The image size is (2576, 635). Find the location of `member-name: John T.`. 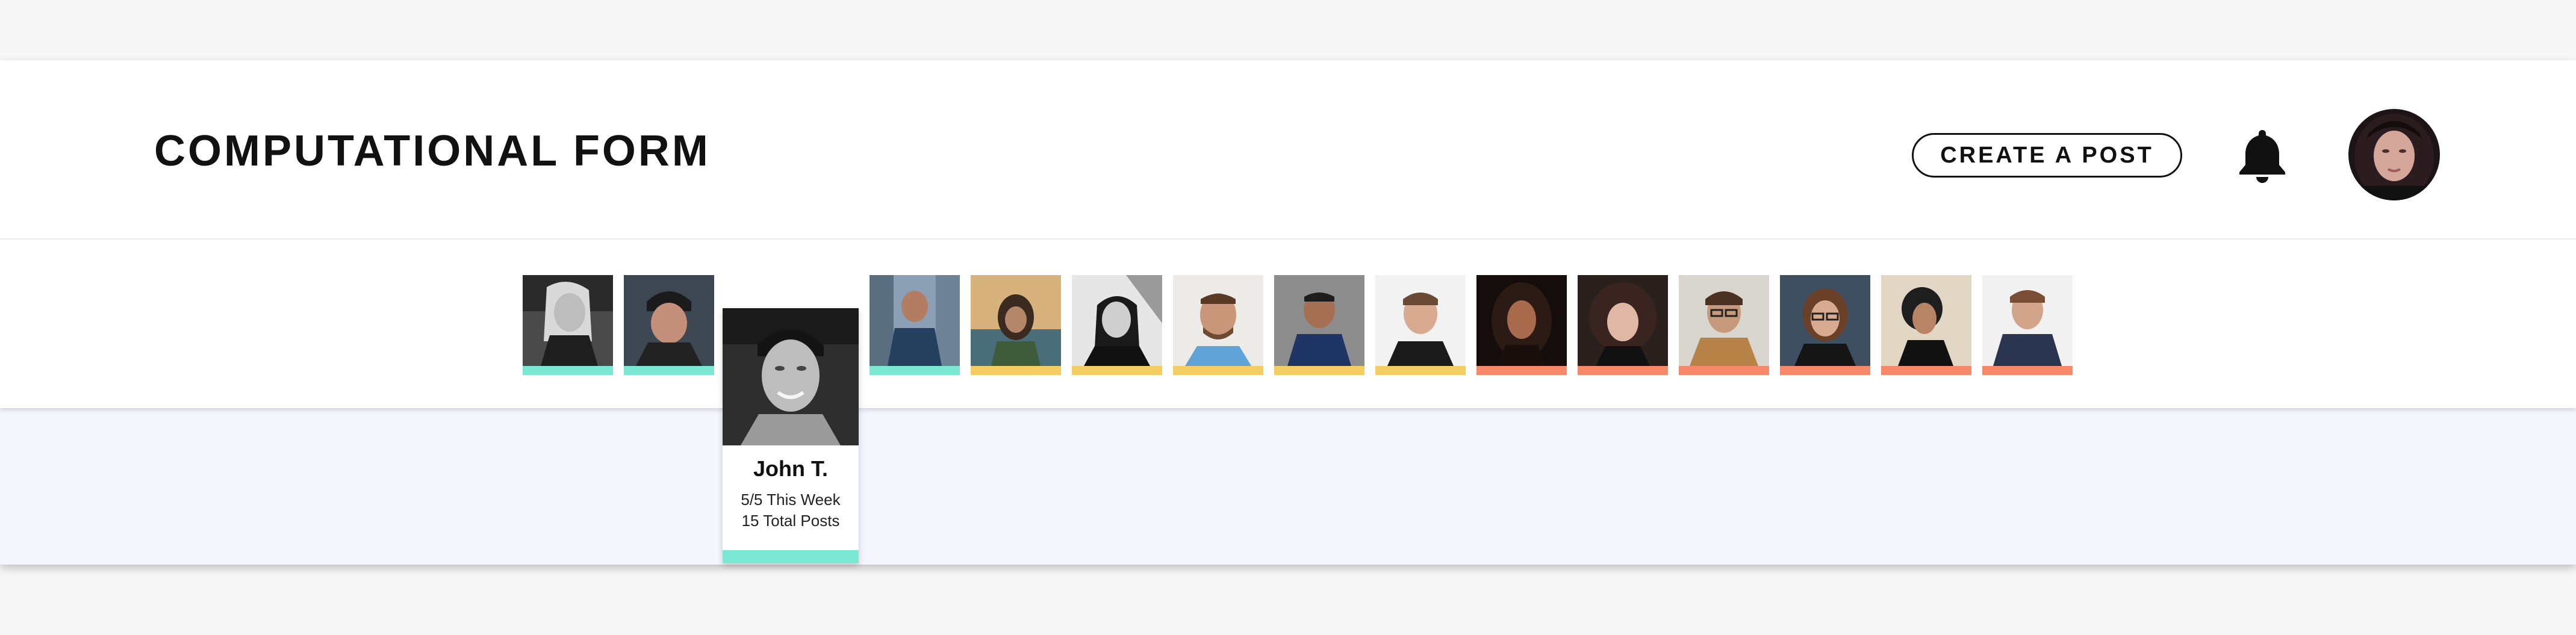

member-name: John T. is located at coordinates (790, 468).